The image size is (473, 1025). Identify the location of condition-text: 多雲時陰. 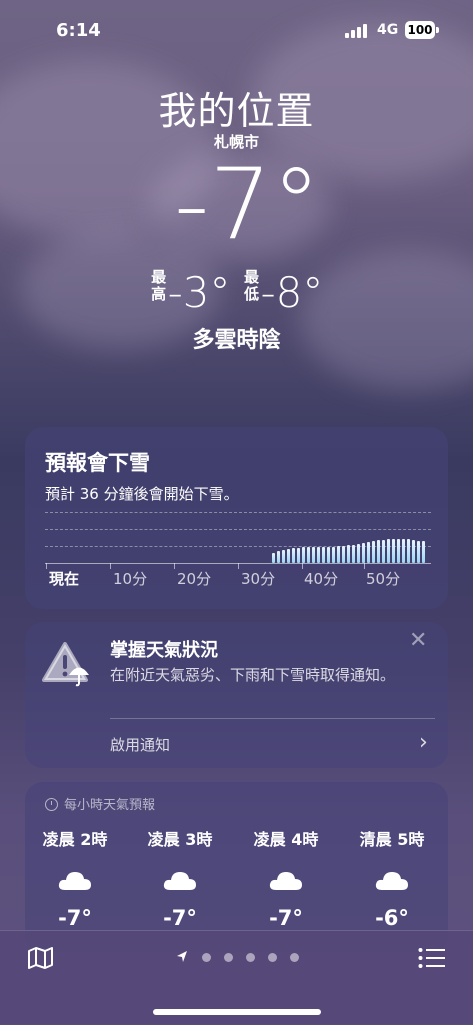
(236, 340).